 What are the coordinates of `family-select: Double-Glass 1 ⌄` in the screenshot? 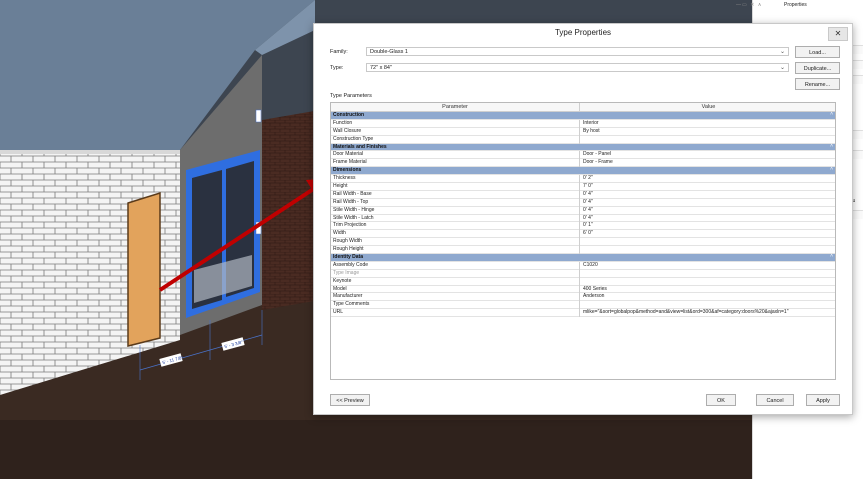 It's located at (577, 51).